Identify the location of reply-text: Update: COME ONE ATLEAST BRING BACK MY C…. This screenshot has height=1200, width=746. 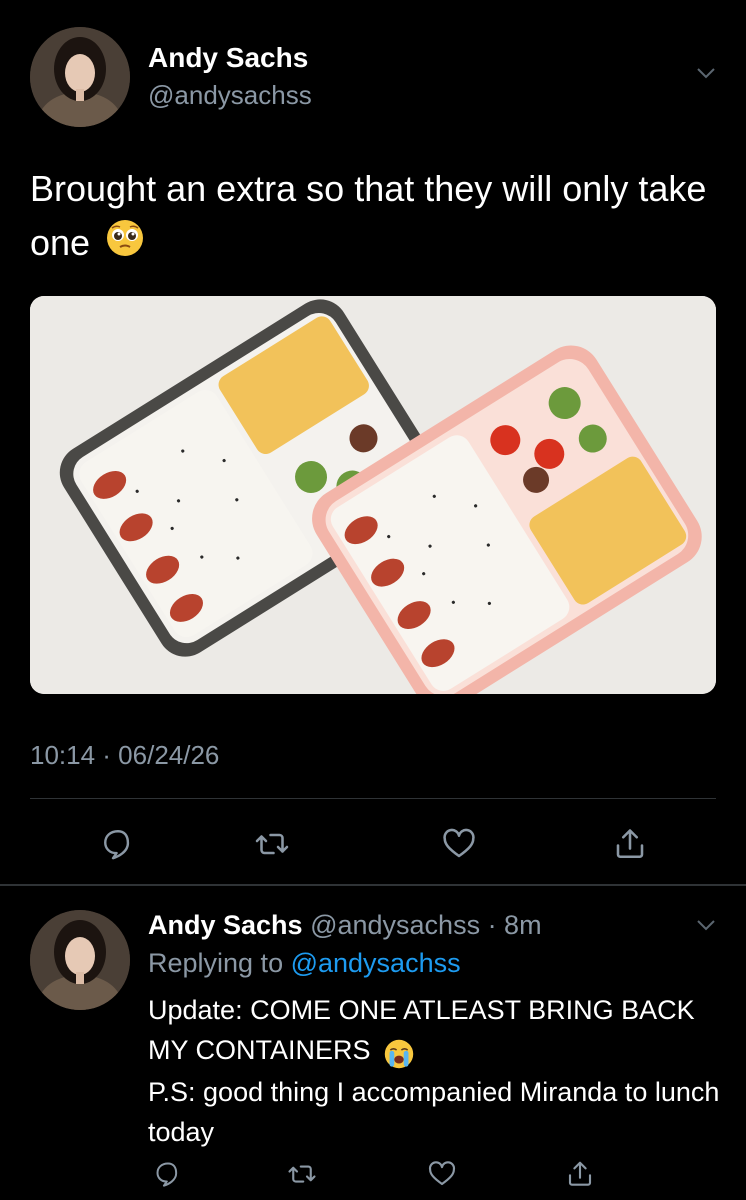
(438, 1071).